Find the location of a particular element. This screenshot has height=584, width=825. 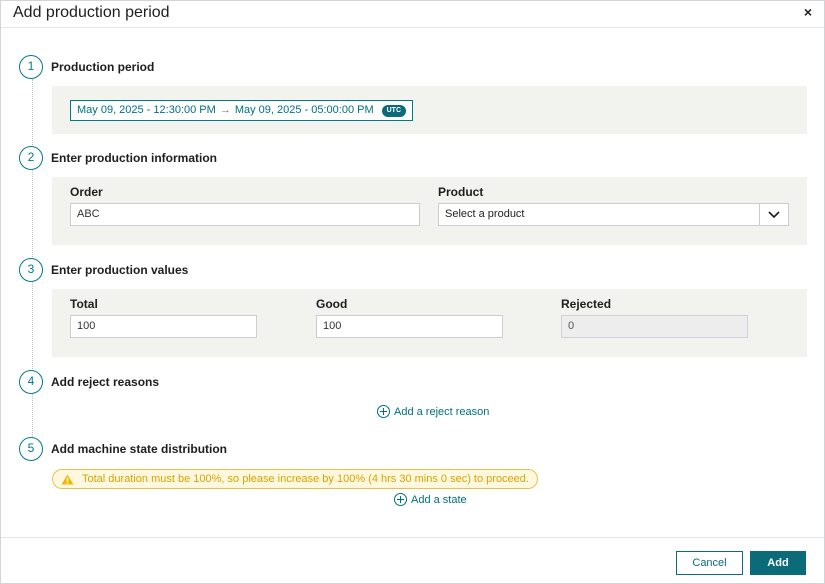

add-reject-reason-label: Add a reject reason is located at coordinates (442, 411).